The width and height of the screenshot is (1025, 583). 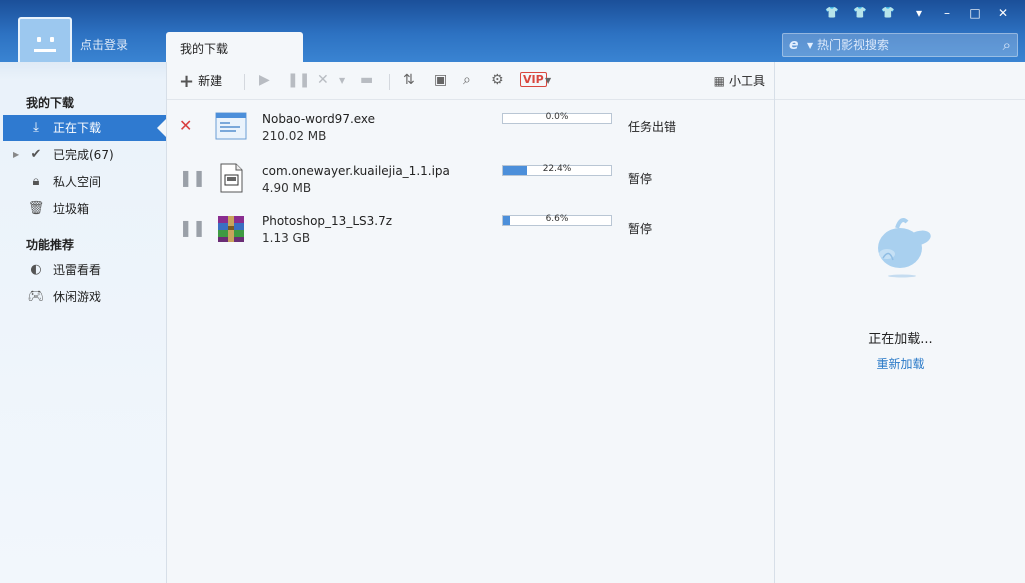 I want to click on progress-text: 22.4%, so click(x=557, y=169).